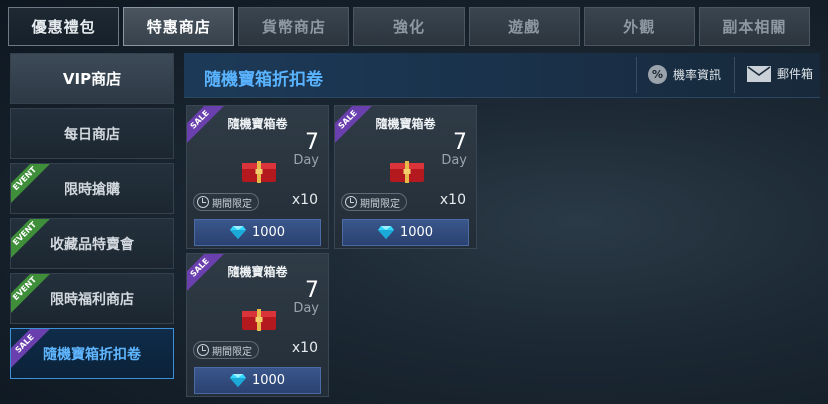 The image size is (828, 404). What do you see at coordinates (697, 75) in the screenshot?
I see `rate-info-label: 機率資訊` at bounding box center [697, 75].